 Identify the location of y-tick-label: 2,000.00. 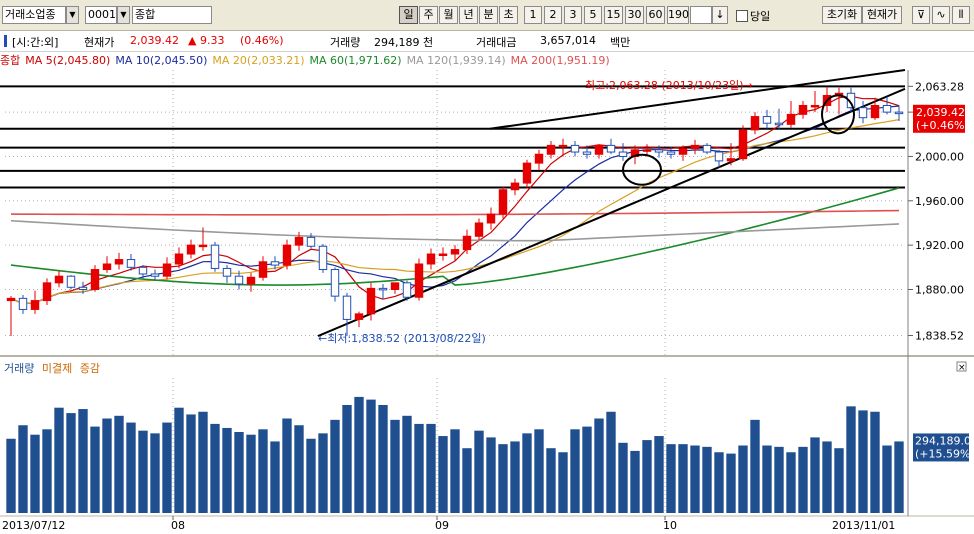
(939, 156).